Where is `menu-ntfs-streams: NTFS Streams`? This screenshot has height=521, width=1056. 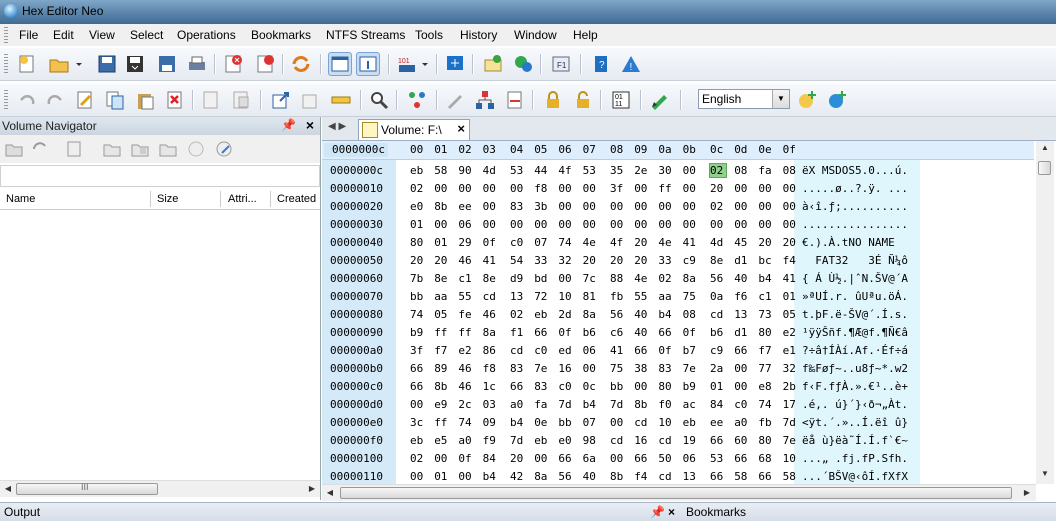
menu-ntfs-streams: NTFS Streams is located at coordinates (365, 35).